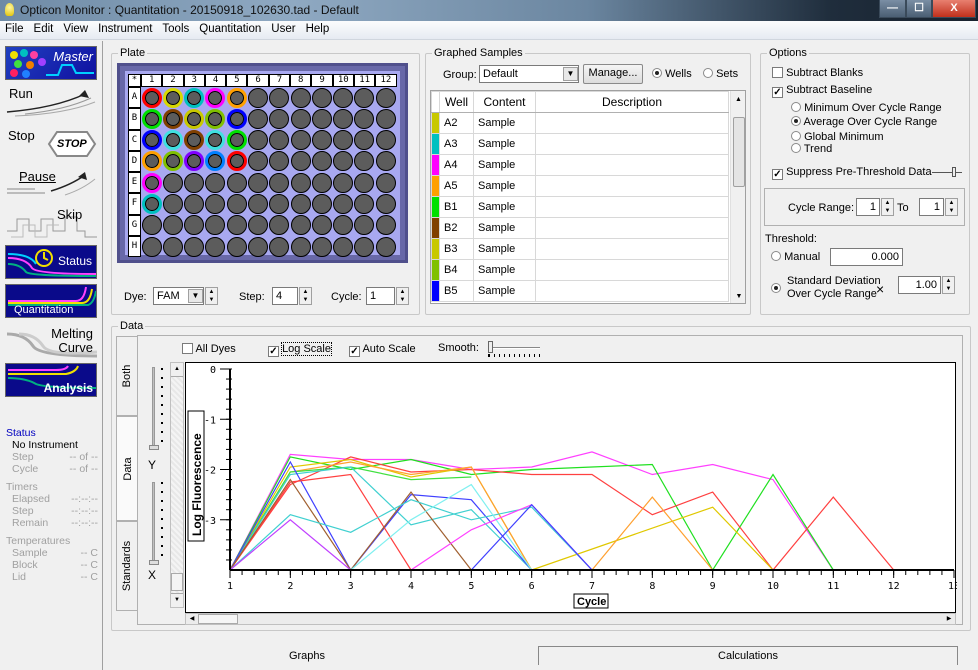  Describe the element at coordinates (672, 74) in the screenshot. I see `wells-radio: Wells` at that location.